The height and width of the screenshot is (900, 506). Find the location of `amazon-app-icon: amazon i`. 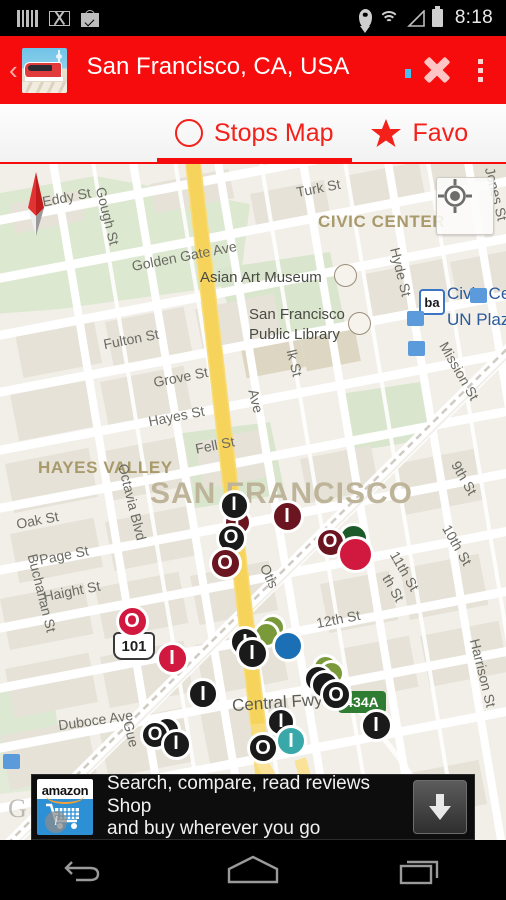

amazon-app-icon: amazon i is located at coordinates (65, 807).